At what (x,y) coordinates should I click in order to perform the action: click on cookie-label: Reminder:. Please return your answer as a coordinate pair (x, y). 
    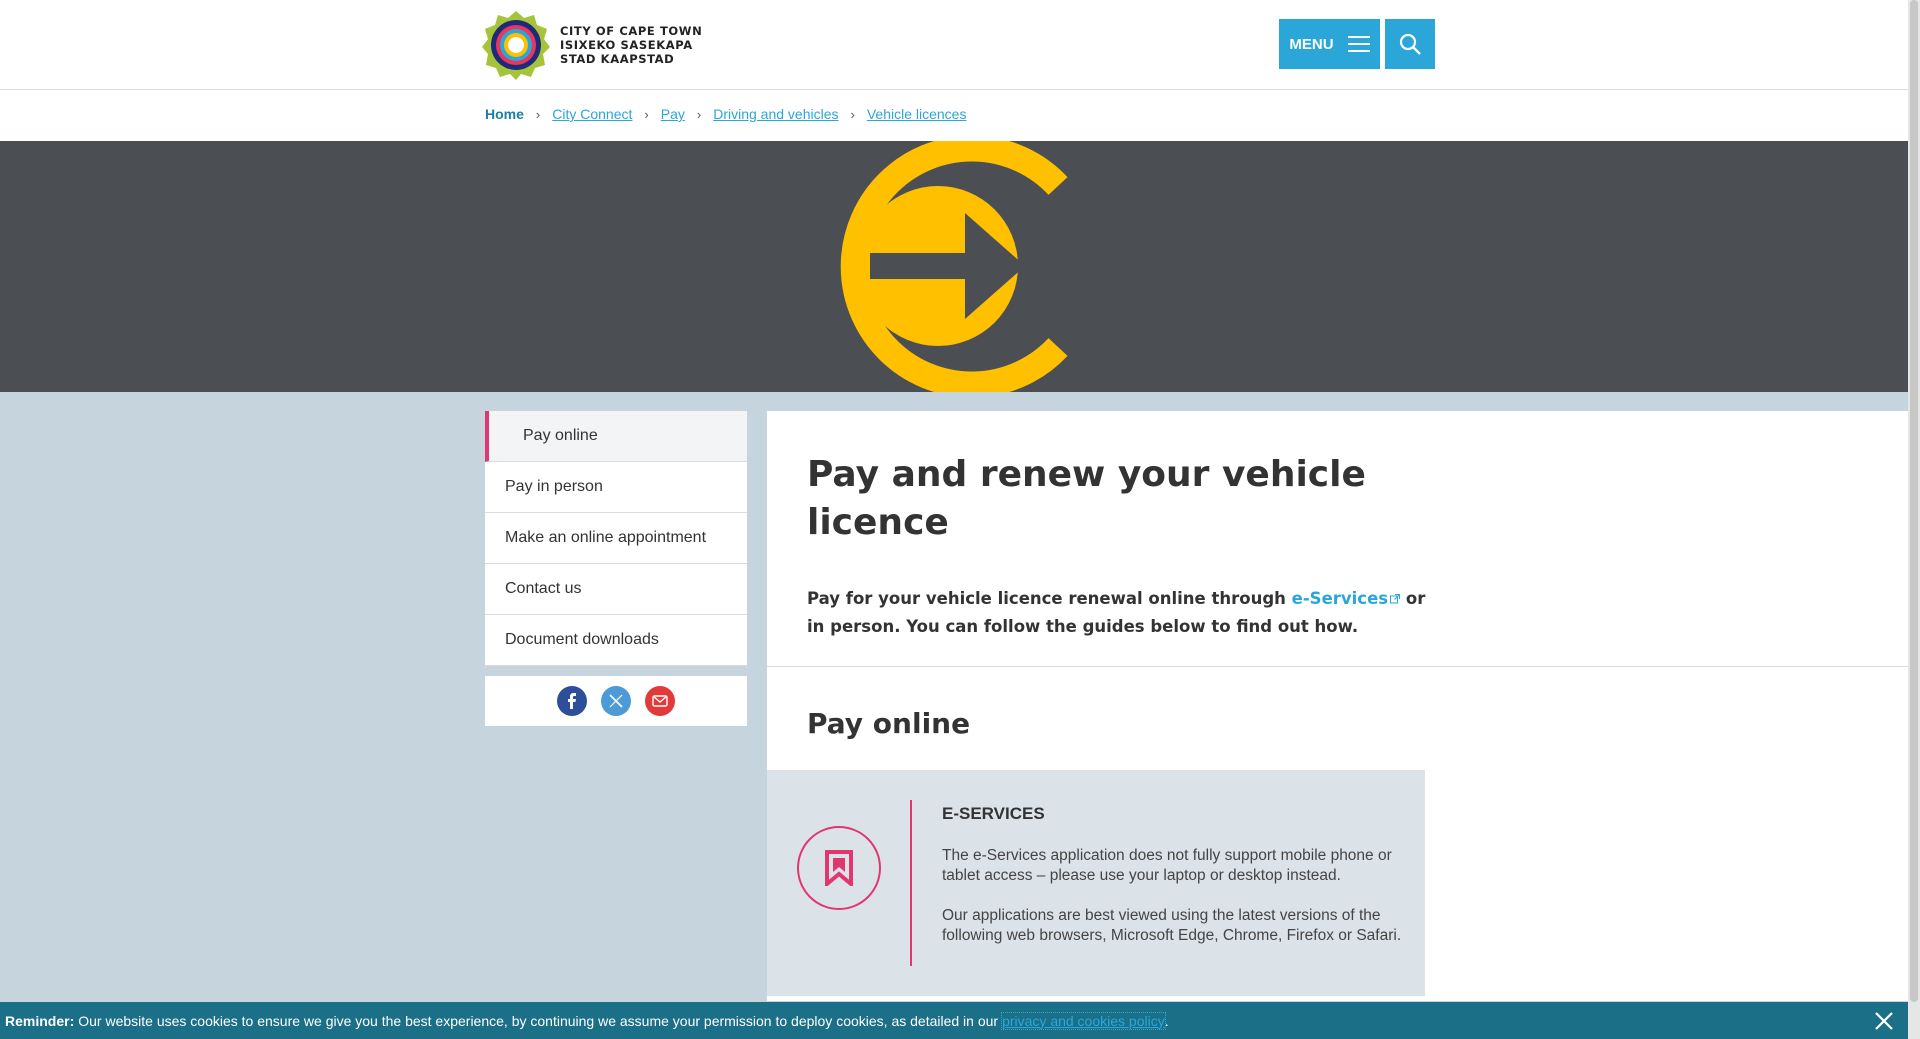
    Looking at the image, I should click on (40, 1020).